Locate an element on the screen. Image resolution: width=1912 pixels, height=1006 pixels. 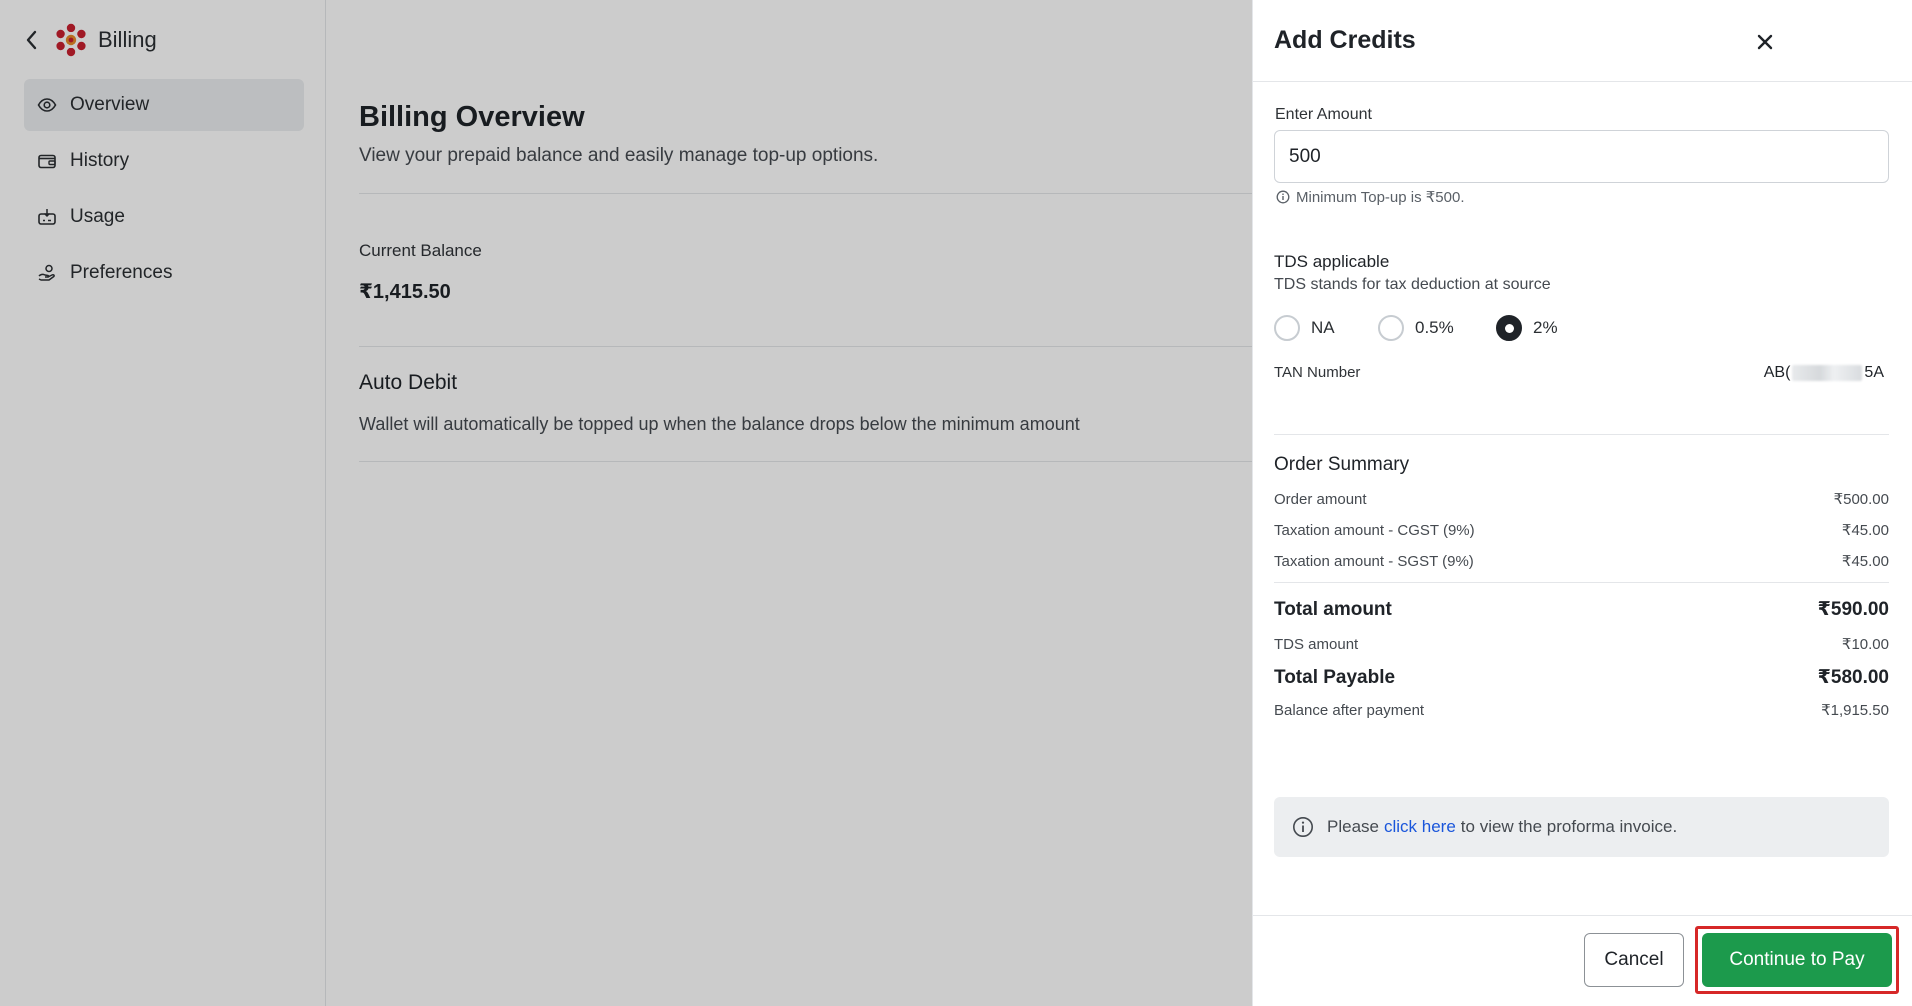
info-text-prefix: Please is located at coordinates (1353, 826).